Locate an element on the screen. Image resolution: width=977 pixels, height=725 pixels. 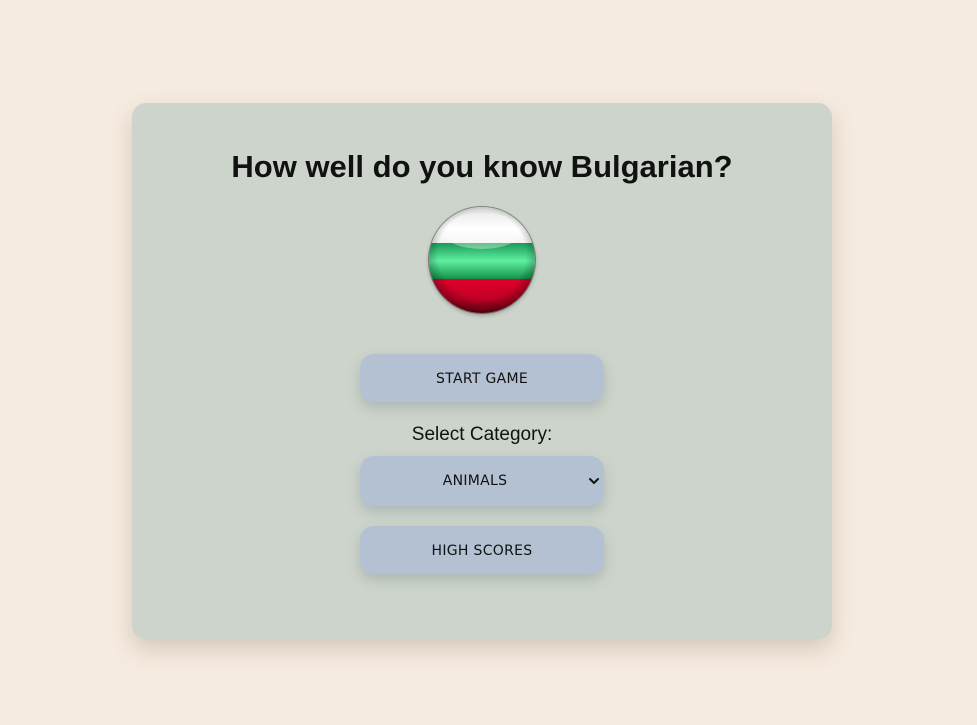
page-title: How well do you know Bulgarian? is located at coordinates (482, 166).